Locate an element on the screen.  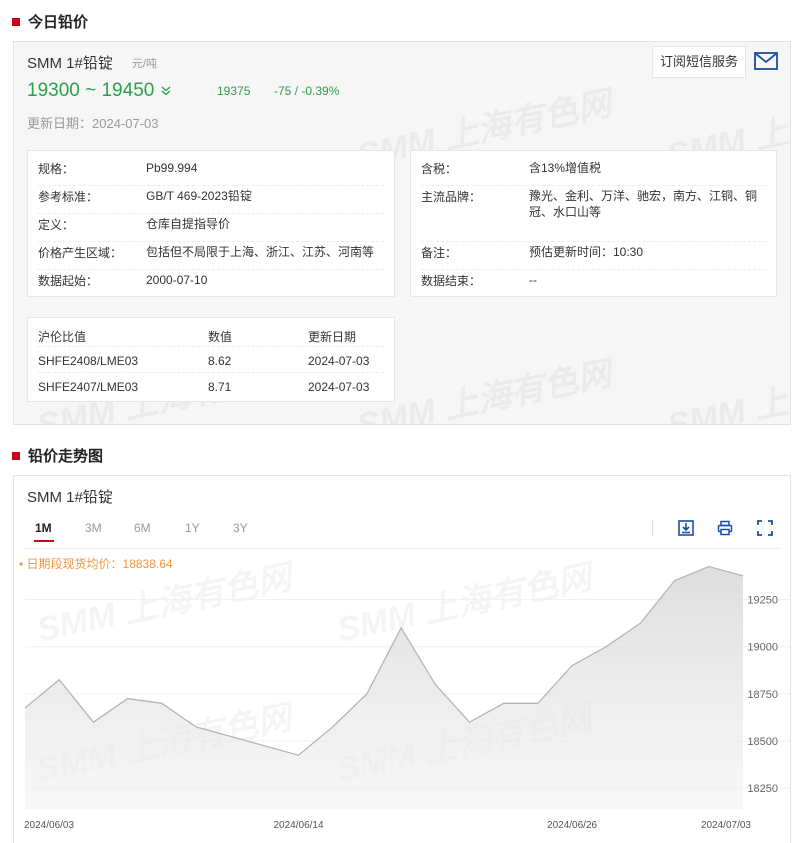
spec-row: 价格产生区域： 包括但不局限于上海、浙江、江苏、河南等 is located at coordinates (211, 257).